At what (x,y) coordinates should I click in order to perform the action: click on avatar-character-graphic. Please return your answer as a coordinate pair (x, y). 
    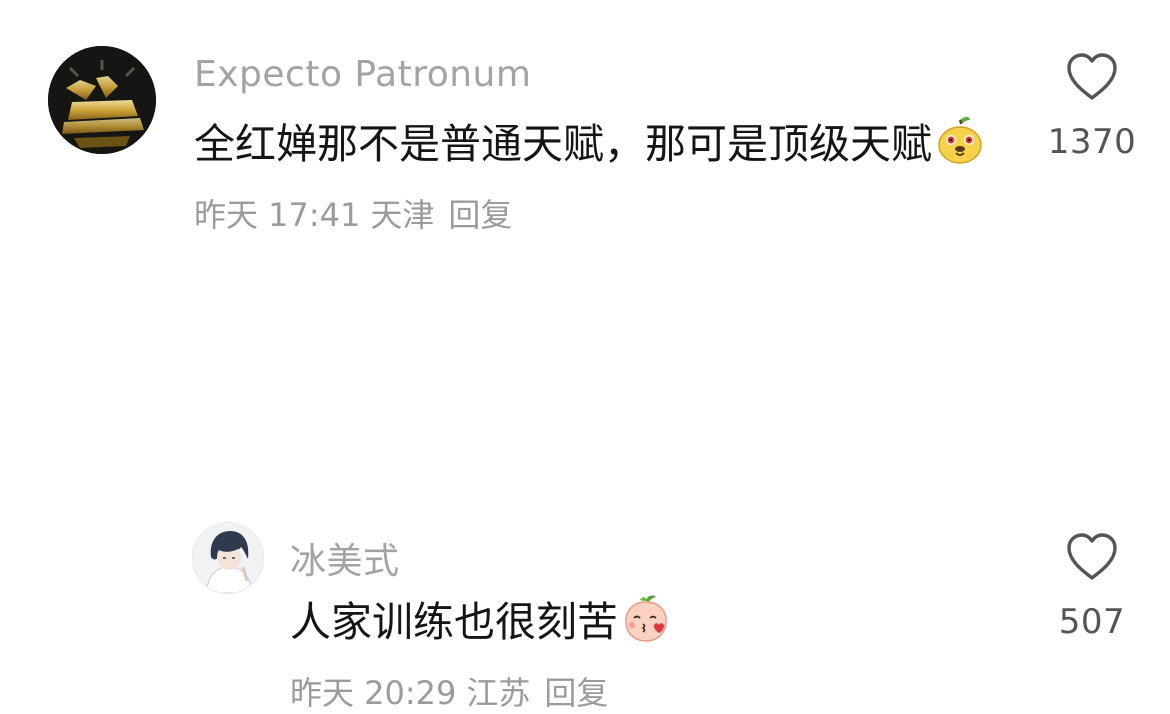
    Looking at the image, I should click on (228, 558).